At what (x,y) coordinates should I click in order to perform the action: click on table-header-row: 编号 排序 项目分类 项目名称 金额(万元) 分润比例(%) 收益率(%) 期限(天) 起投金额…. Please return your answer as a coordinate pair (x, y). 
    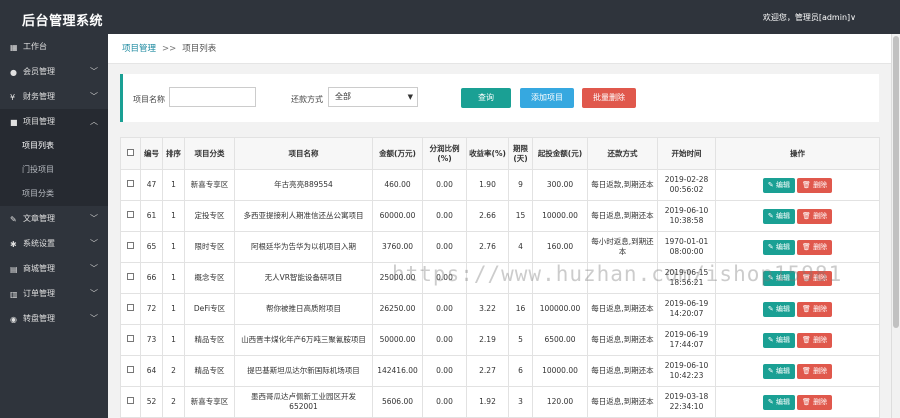
    Looking at the image, I should click on (500, 153).